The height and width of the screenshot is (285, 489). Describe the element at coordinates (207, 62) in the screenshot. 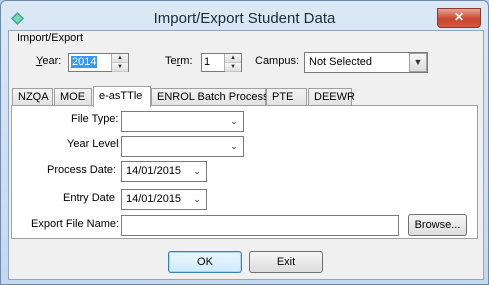

I see `term-value: 1` at that location.